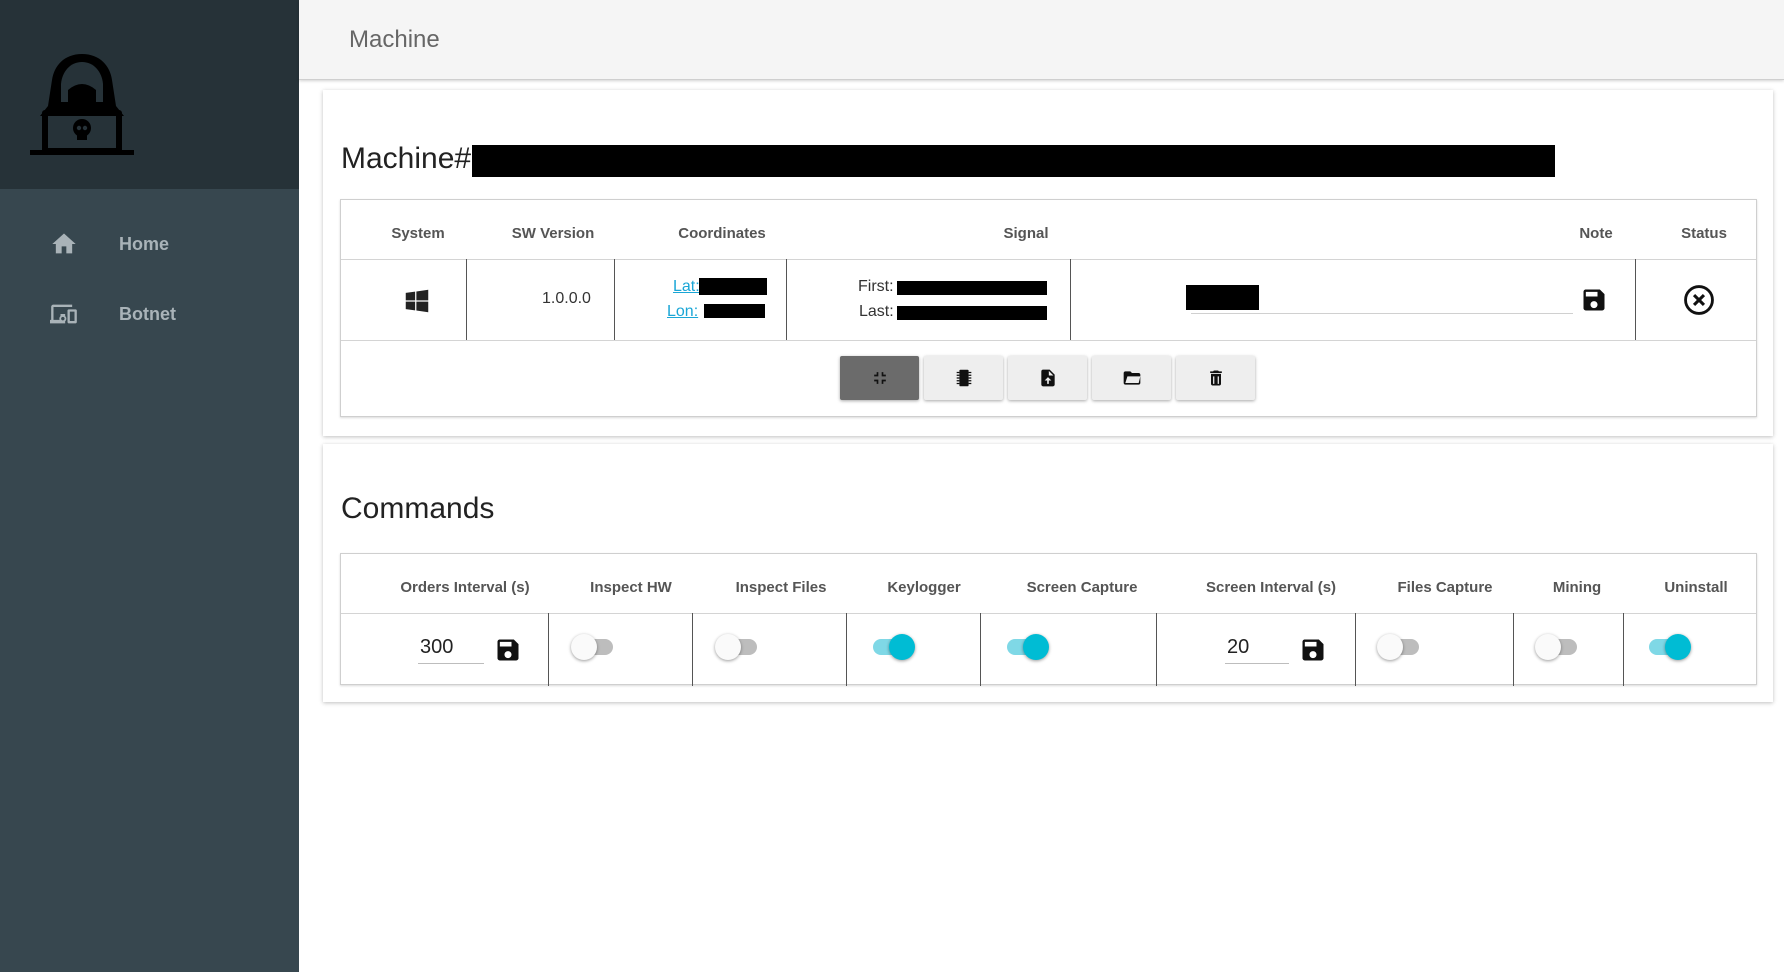 This screenshot has width=1784, height=972. Describe the element at coordinates (1382, 299) in the screenshot. I see `note-input` at that location.